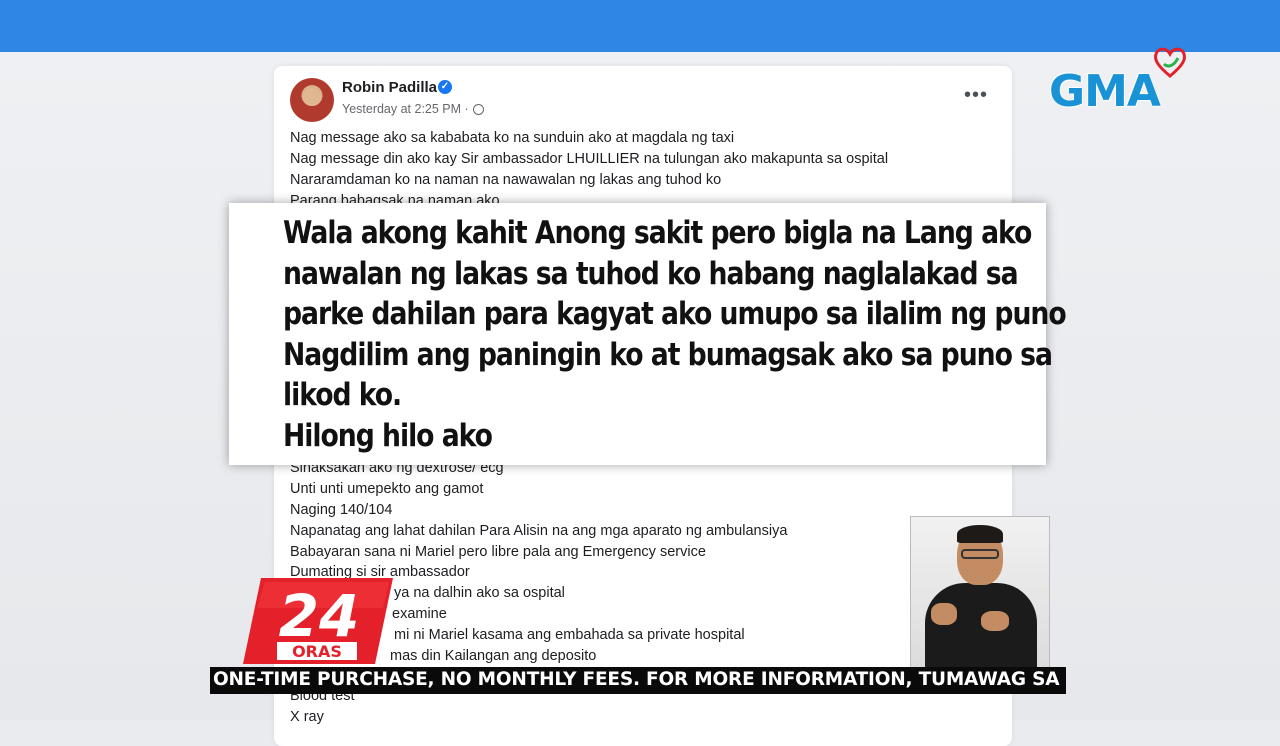 This screenshot has height=746, width=1280. I want to click on more-options-icon: •••, so click(976, 95).